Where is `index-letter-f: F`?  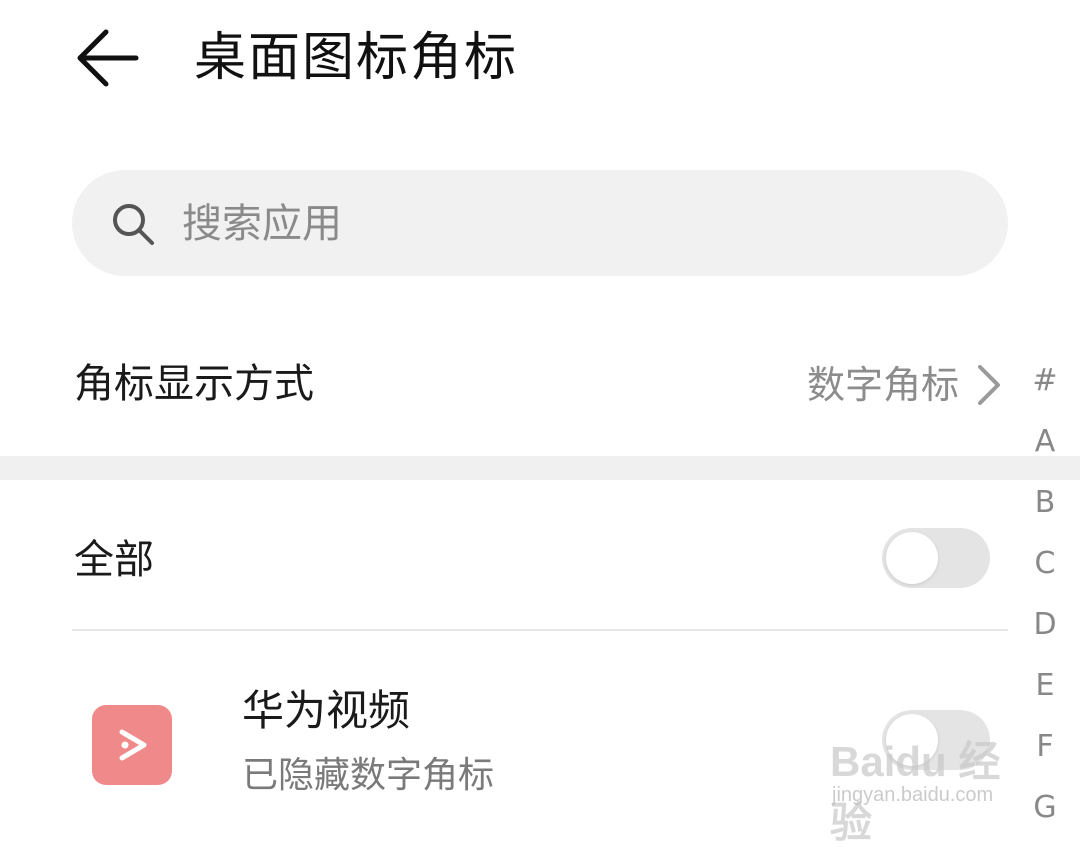 index-letter-f: F is located at coordinates (1045, 747).